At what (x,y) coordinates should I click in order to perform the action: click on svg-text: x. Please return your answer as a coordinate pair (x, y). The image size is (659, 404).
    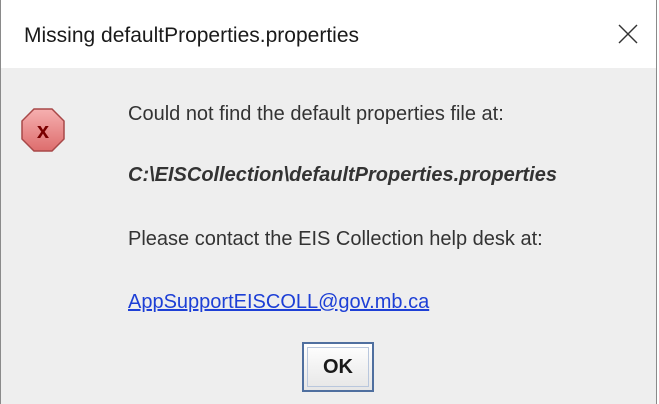
    Looking at the image, I should click on (43, 130).